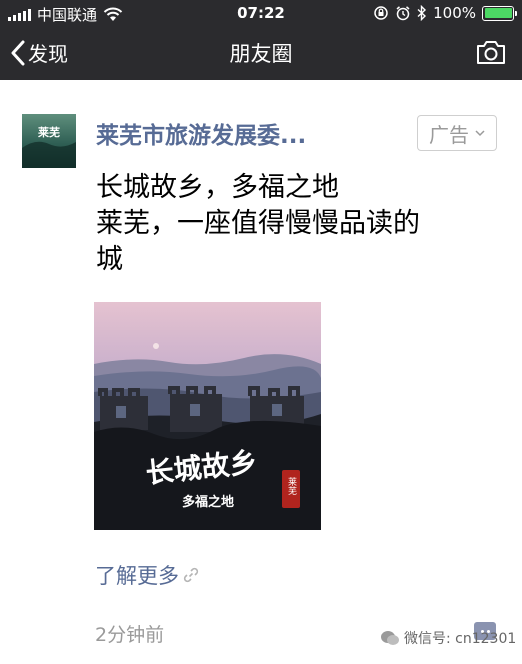 The width and height of the screenshot is (522, 664). What do you see at coordinates (137, 576) in the screenshot?
I see `learn-more-label: 了解更多` at bounding box center [137, 576].